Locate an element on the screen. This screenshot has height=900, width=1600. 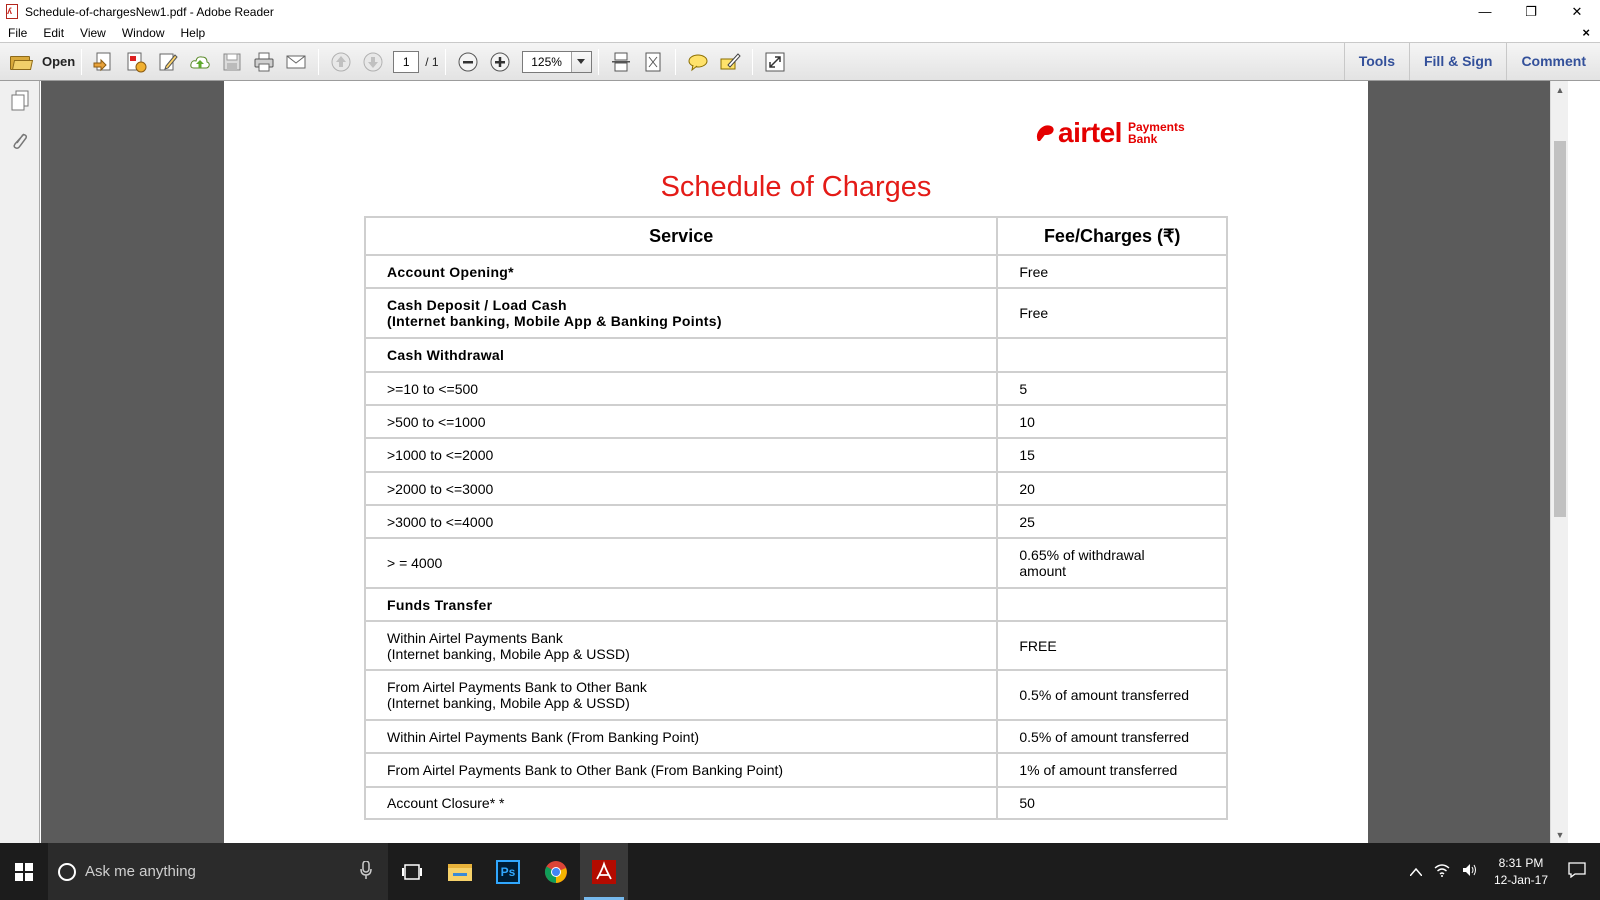
edit-pdf-button is located at coordinates (168, 62).